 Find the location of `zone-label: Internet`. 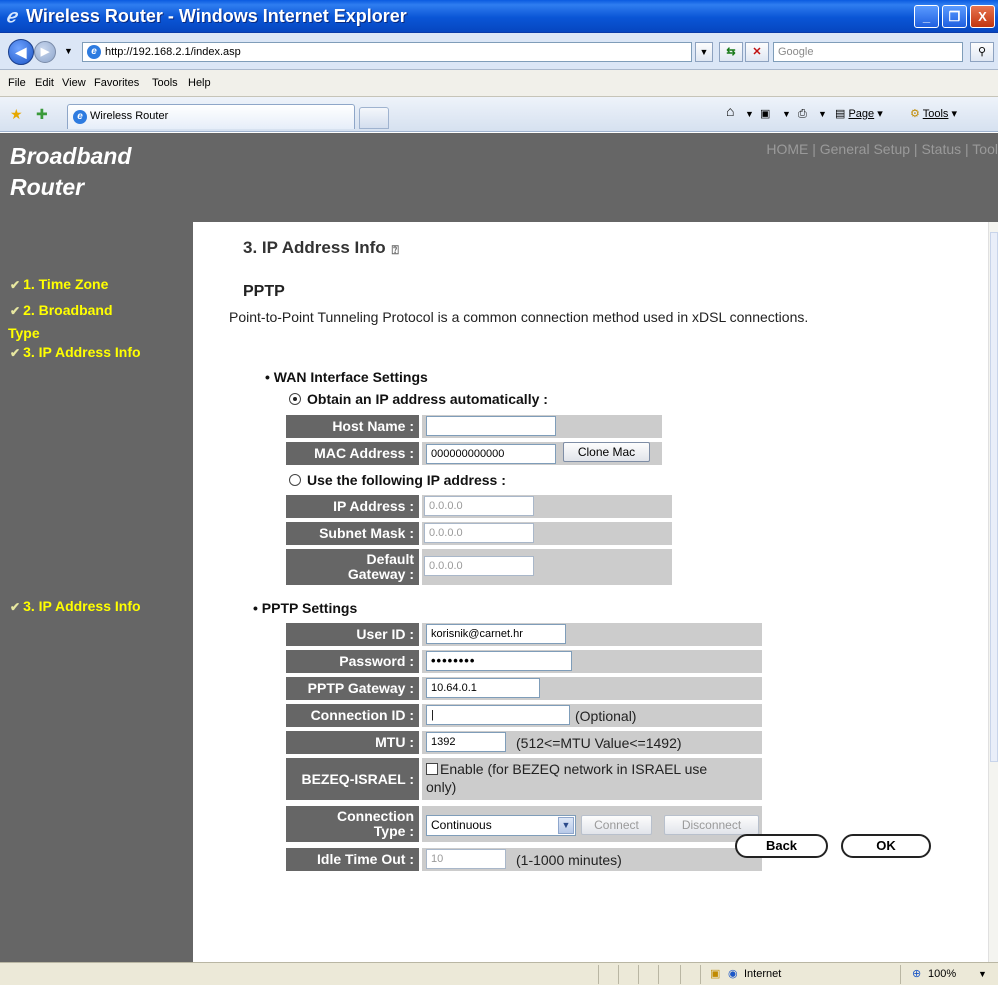

zone-label: Internet is located at coordinates (763, 974).